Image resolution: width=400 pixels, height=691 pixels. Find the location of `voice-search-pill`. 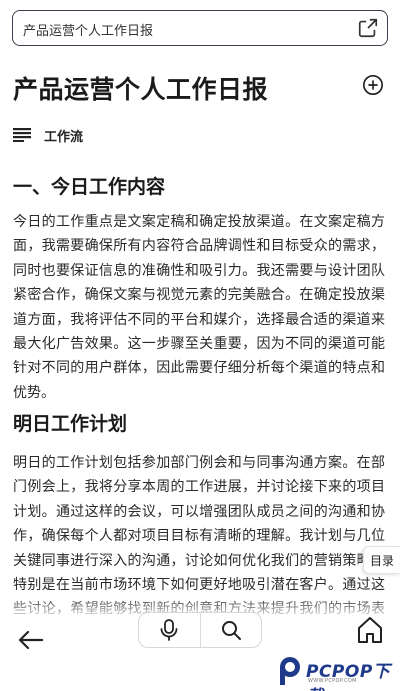

voice-search-pill is located at coordinates (200, 630).